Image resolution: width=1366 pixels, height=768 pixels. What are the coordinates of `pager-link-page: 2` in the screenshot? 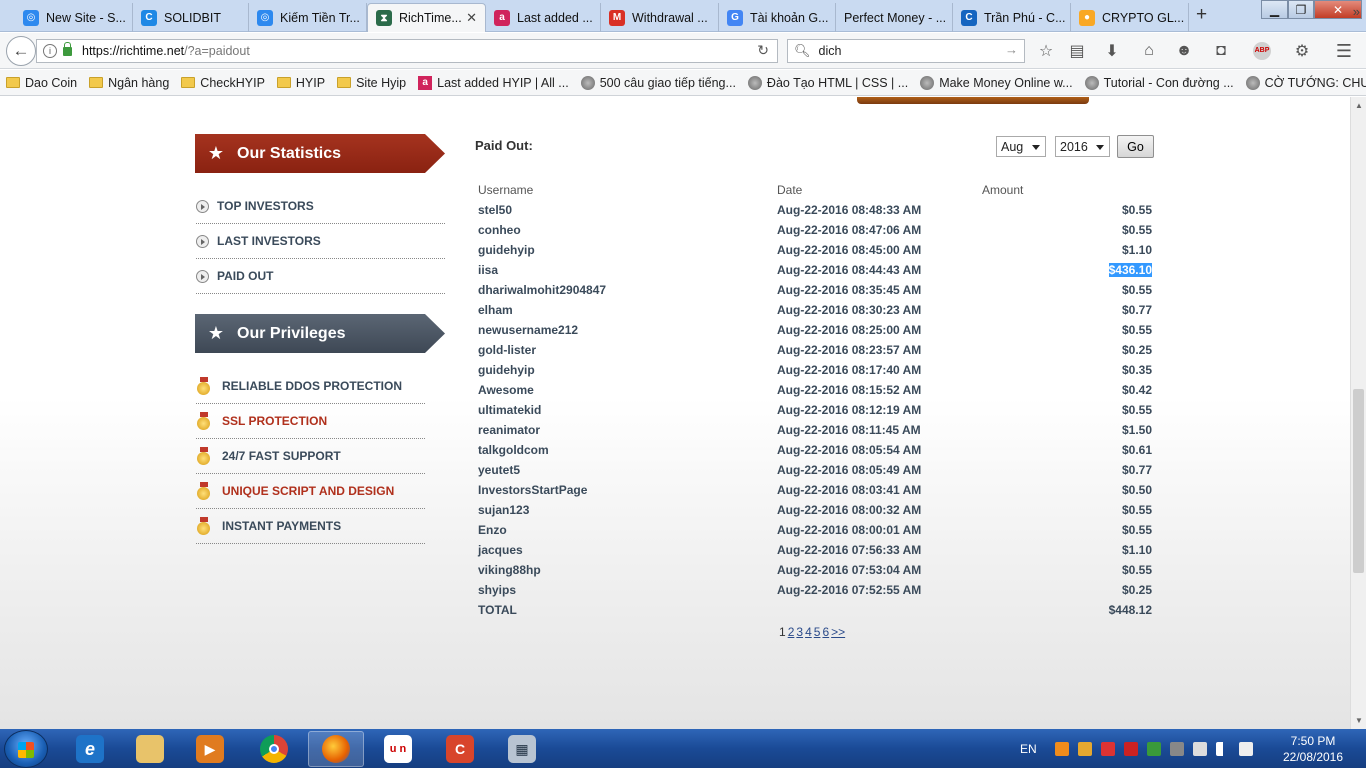 It's located at (791, 632).